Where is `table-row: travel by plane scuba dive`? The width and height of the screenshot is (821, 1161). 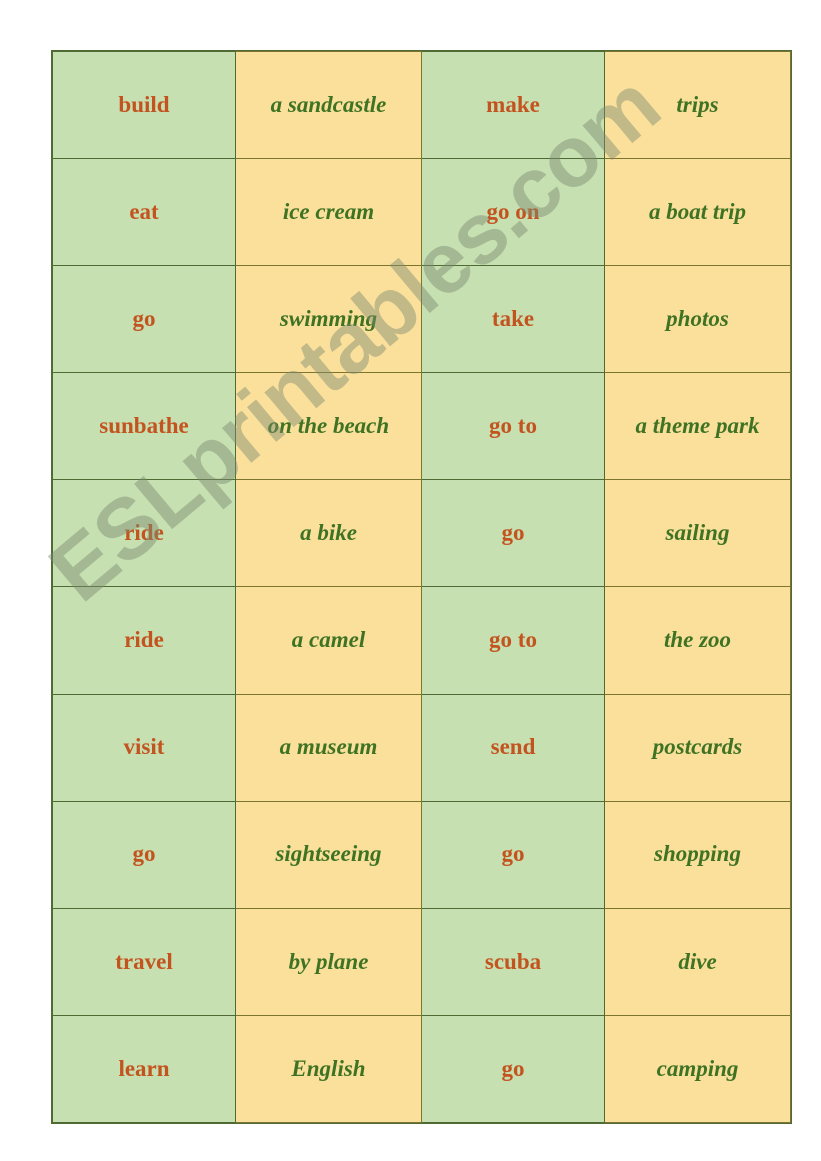
table-row: travel by plane scuba dive is located at coordinates (421, 961).